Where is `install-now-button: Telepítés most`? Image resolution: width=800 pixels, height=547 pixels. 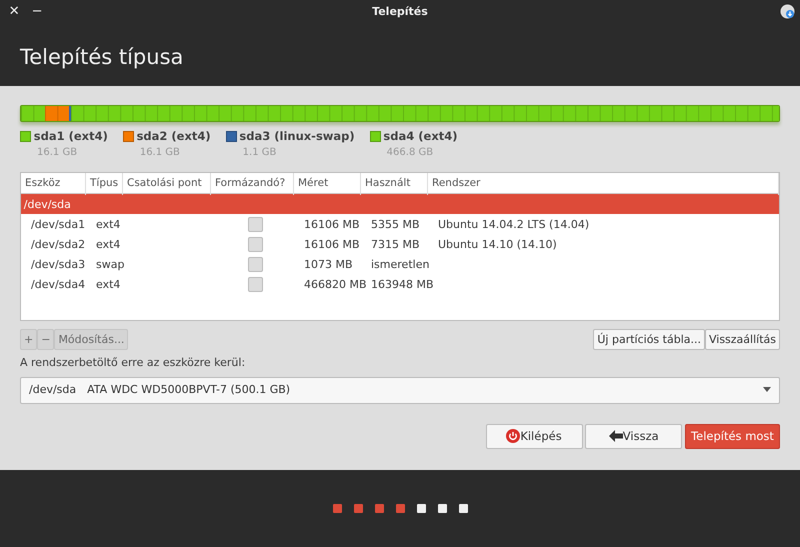 install-now-button: Telepítés most is located at coordinates (732, 436).